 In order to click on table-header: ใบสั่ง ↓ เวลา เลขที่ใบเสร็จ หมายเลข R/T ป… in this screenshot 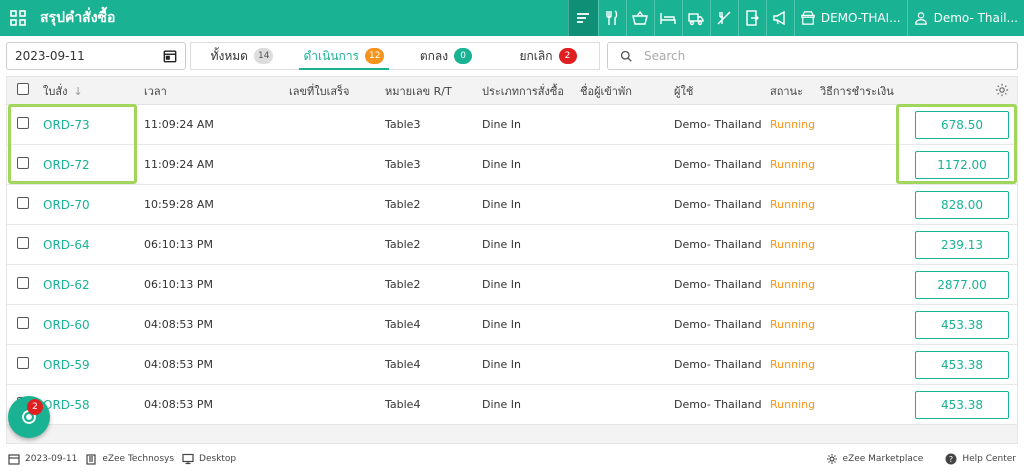, I will do `click(512, 91)`.